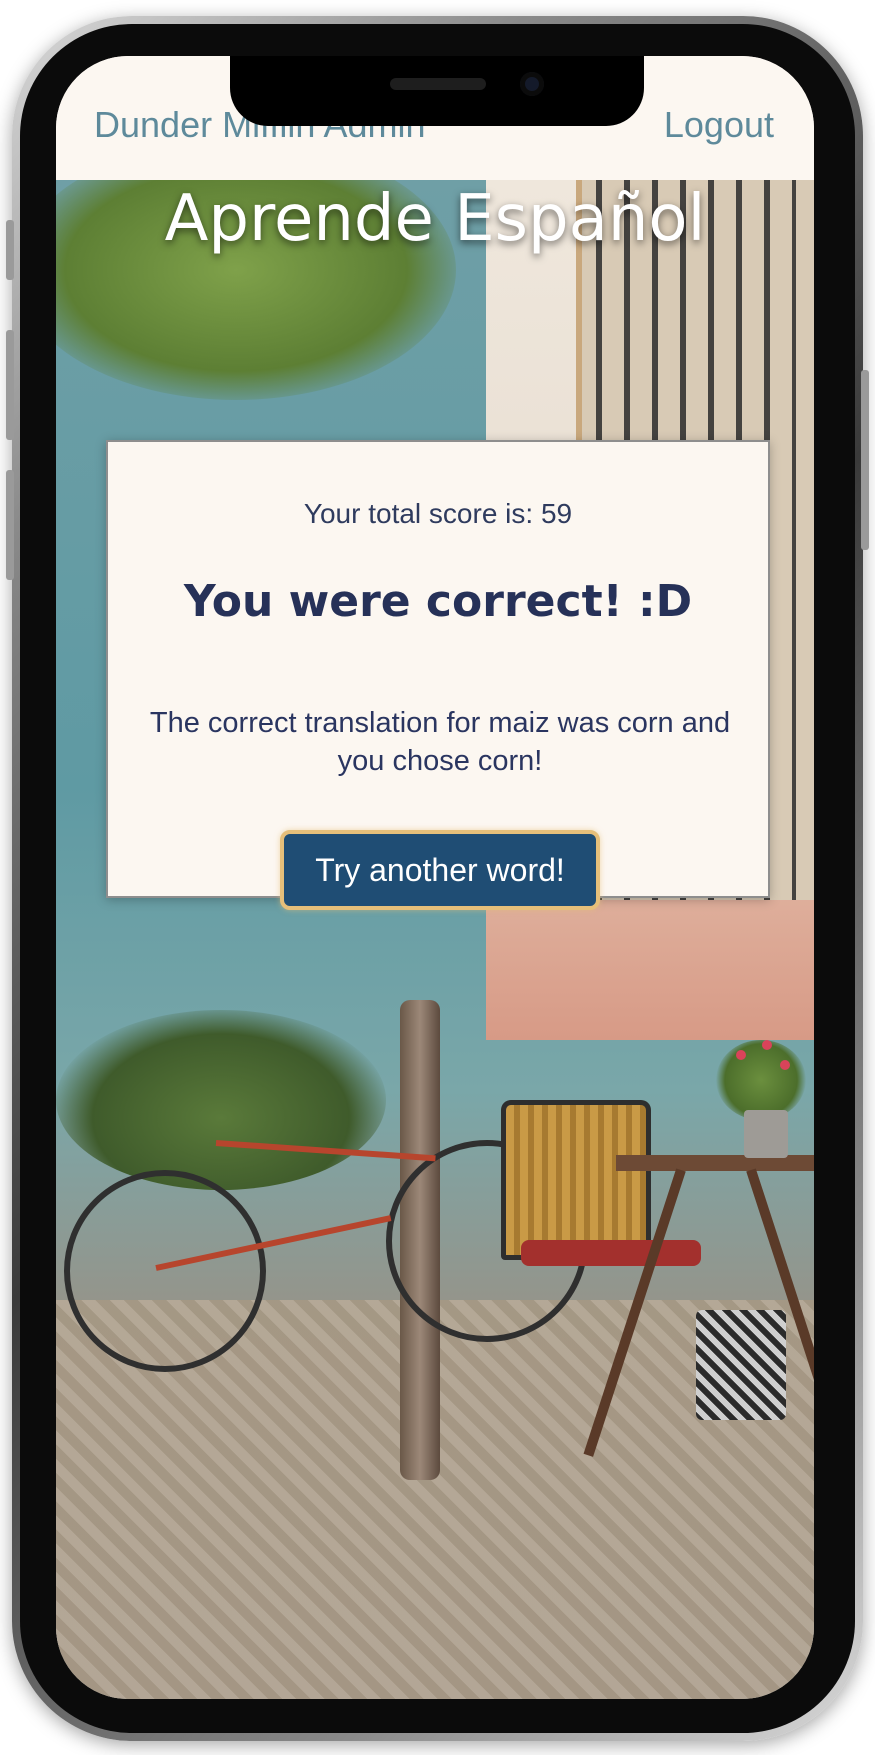 Image resolution: width=875 pixels, height=1755 pixels. Describe the element at coordinates (719, 125) in the screenshot. I see `logout-link: Logout` at that location.